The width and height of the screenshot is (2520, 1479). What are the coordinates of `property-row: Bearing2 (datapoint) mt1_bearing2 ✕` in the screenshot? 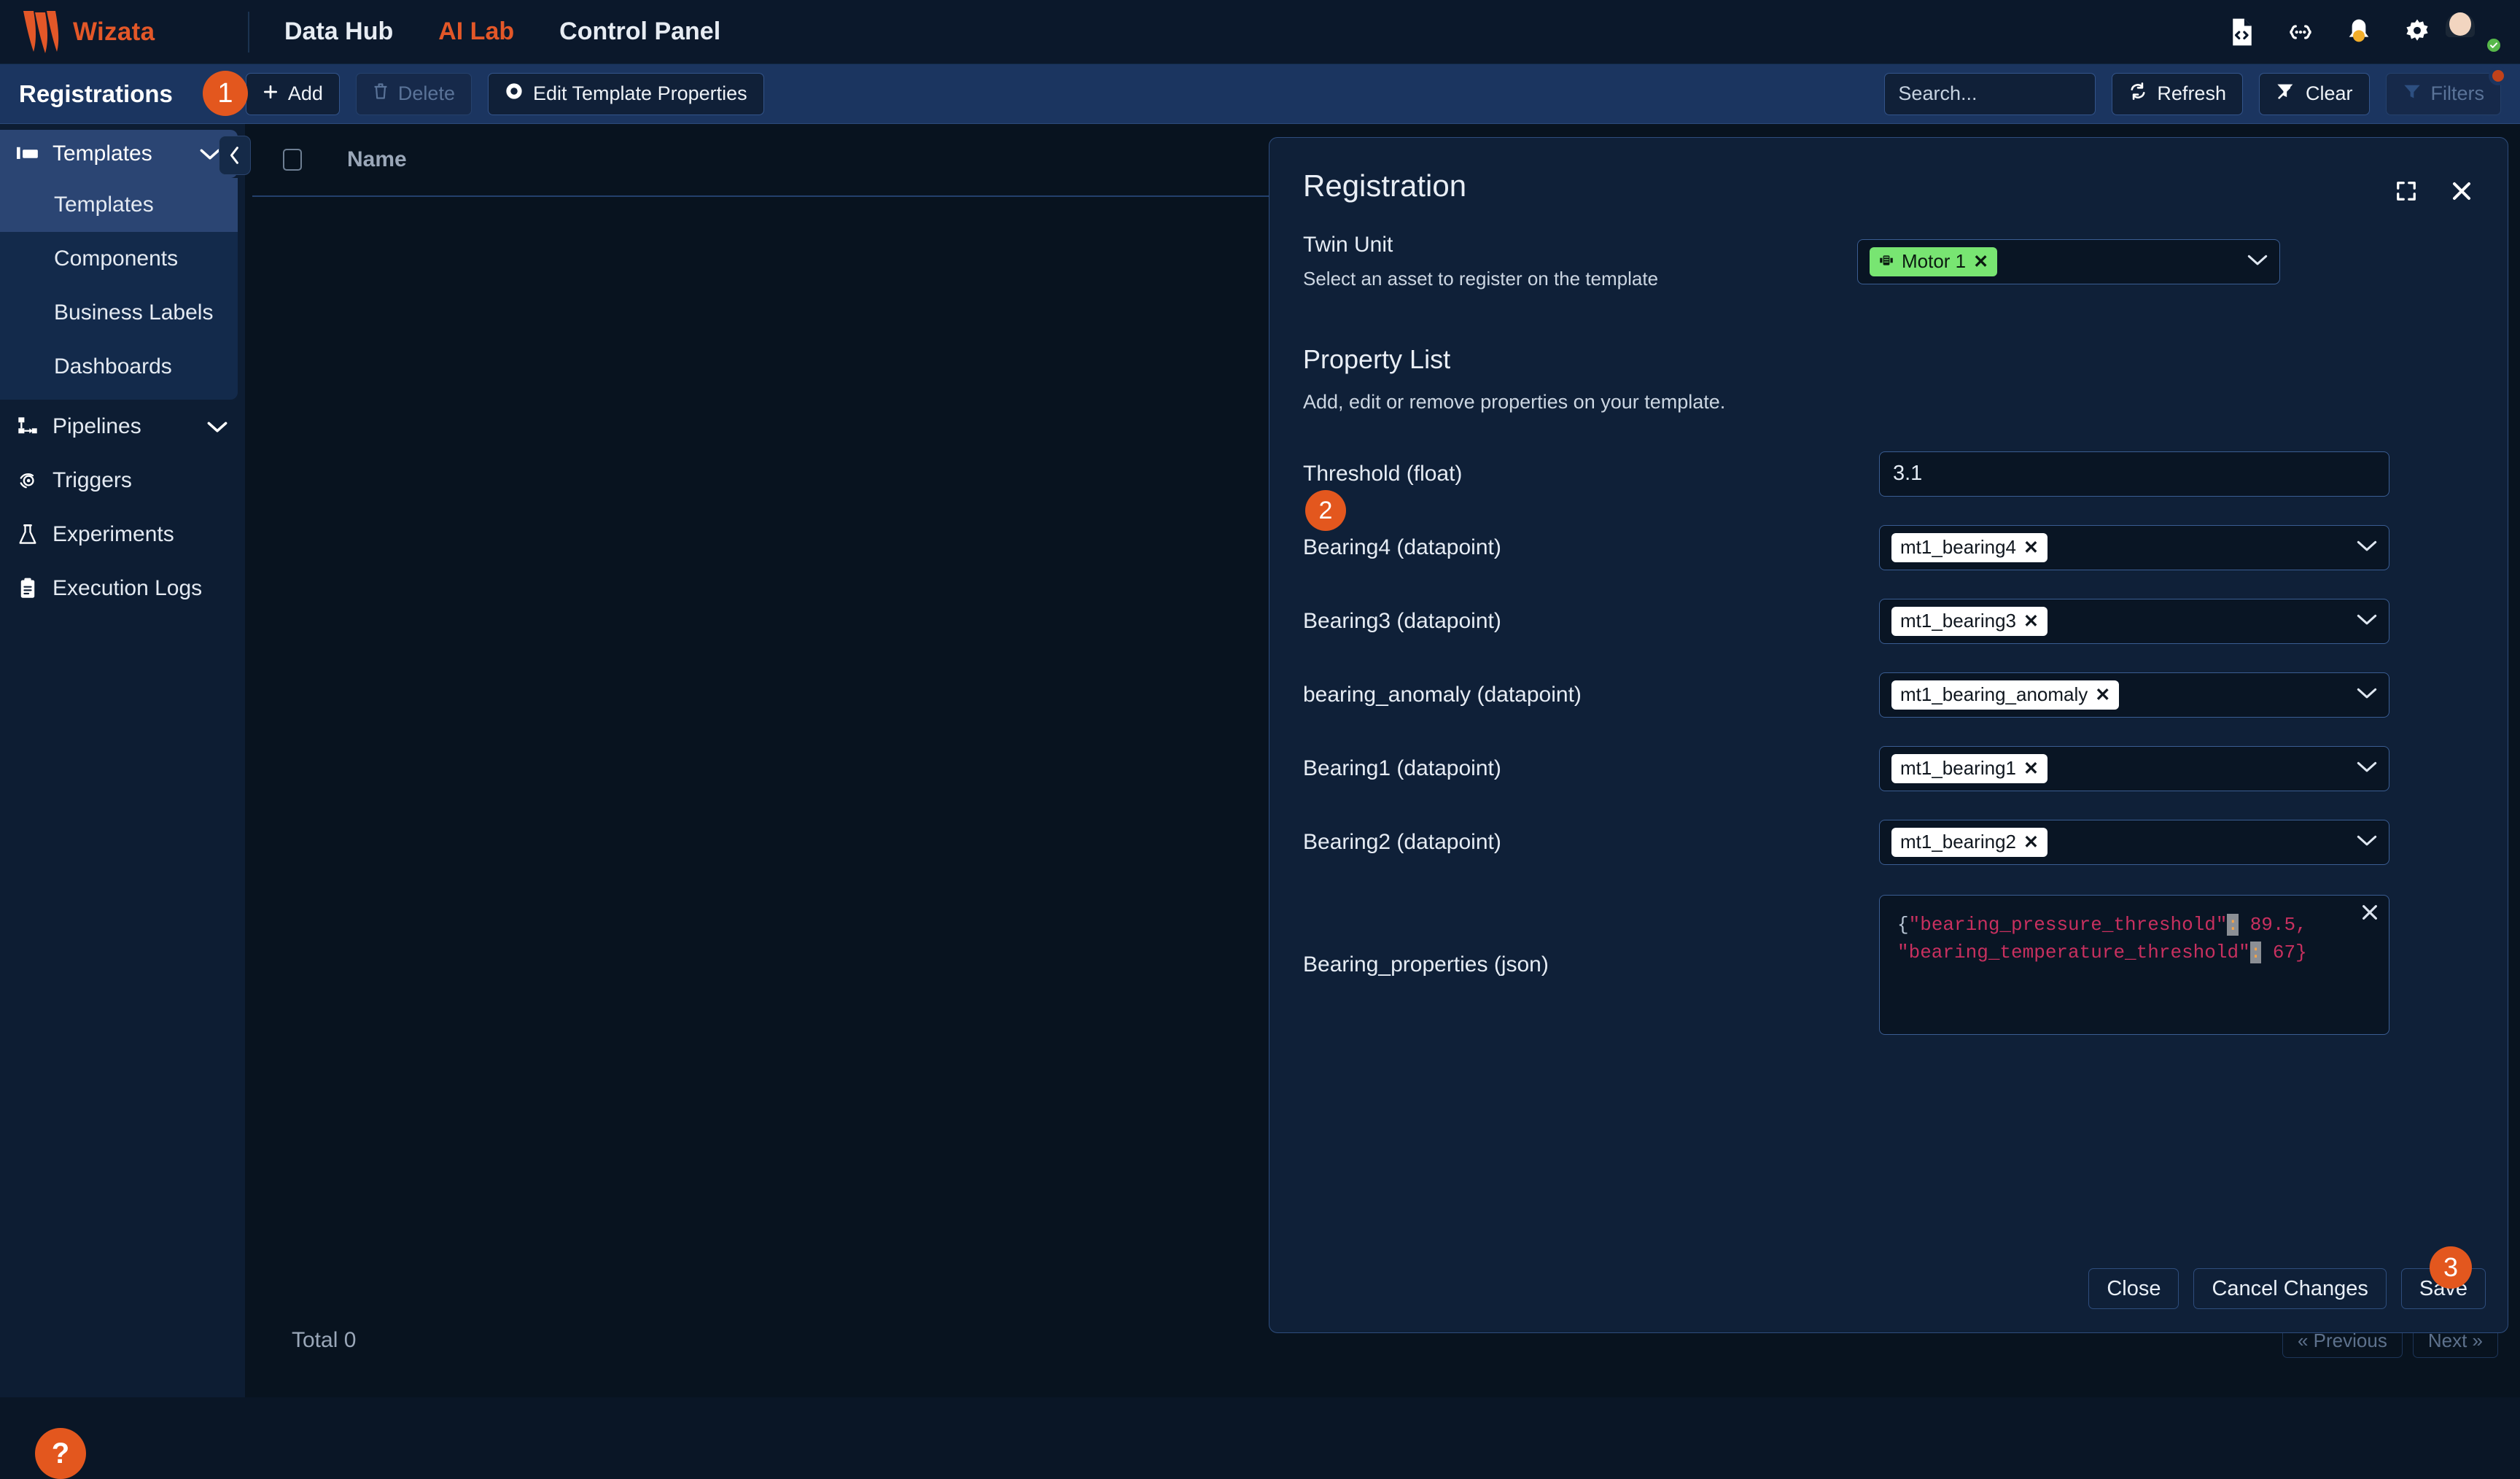 It's located at (1888, 842).